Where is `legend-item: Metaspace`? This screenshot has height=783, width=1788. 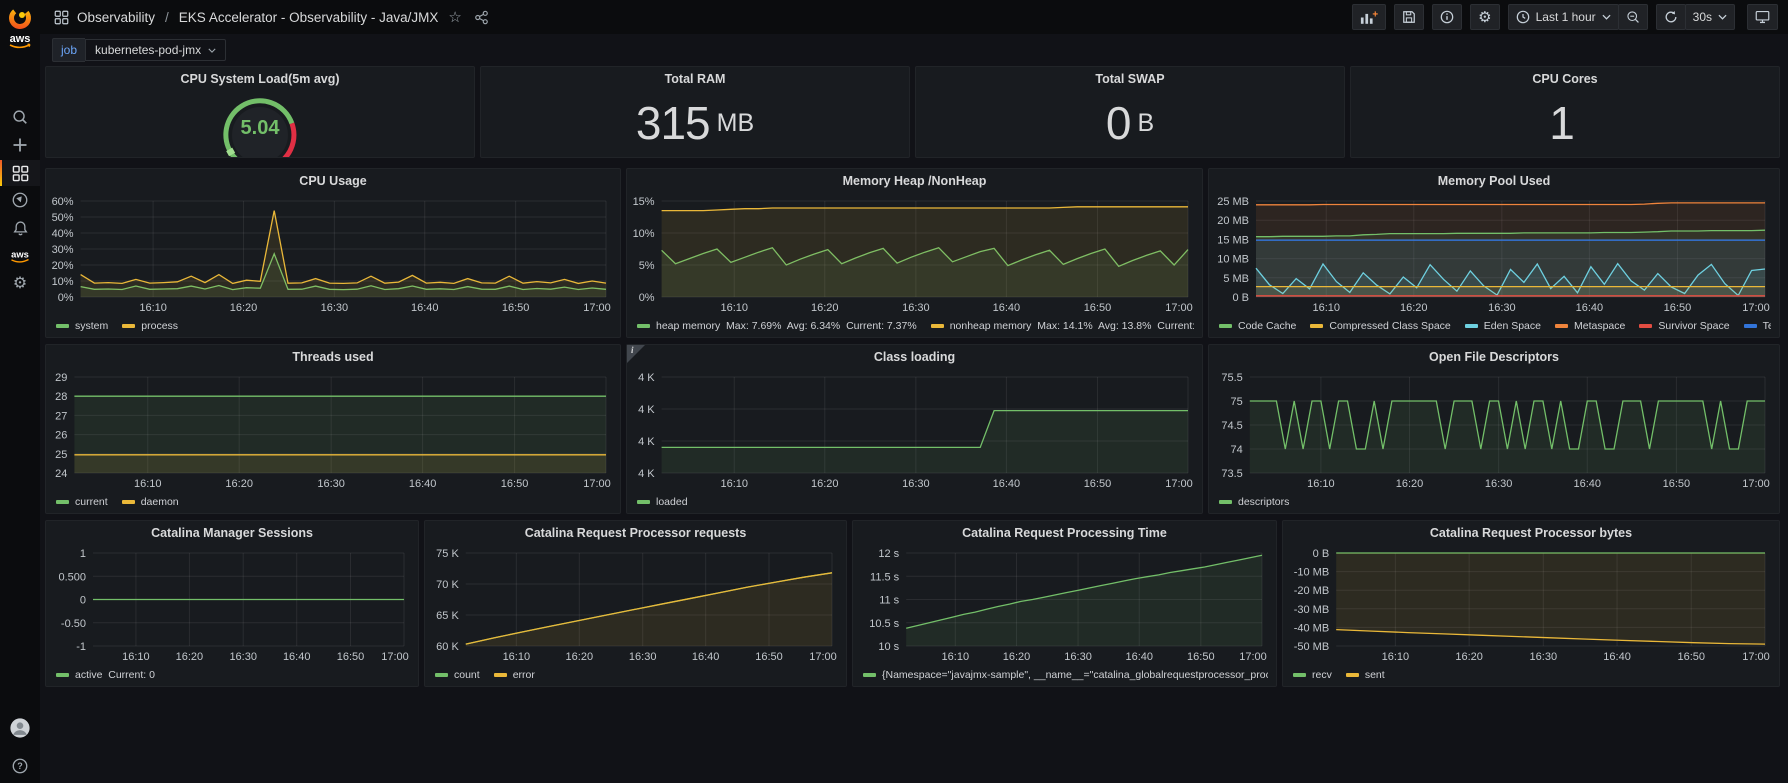
legend-item: Metaspace is located at coordinates (1589, 326).